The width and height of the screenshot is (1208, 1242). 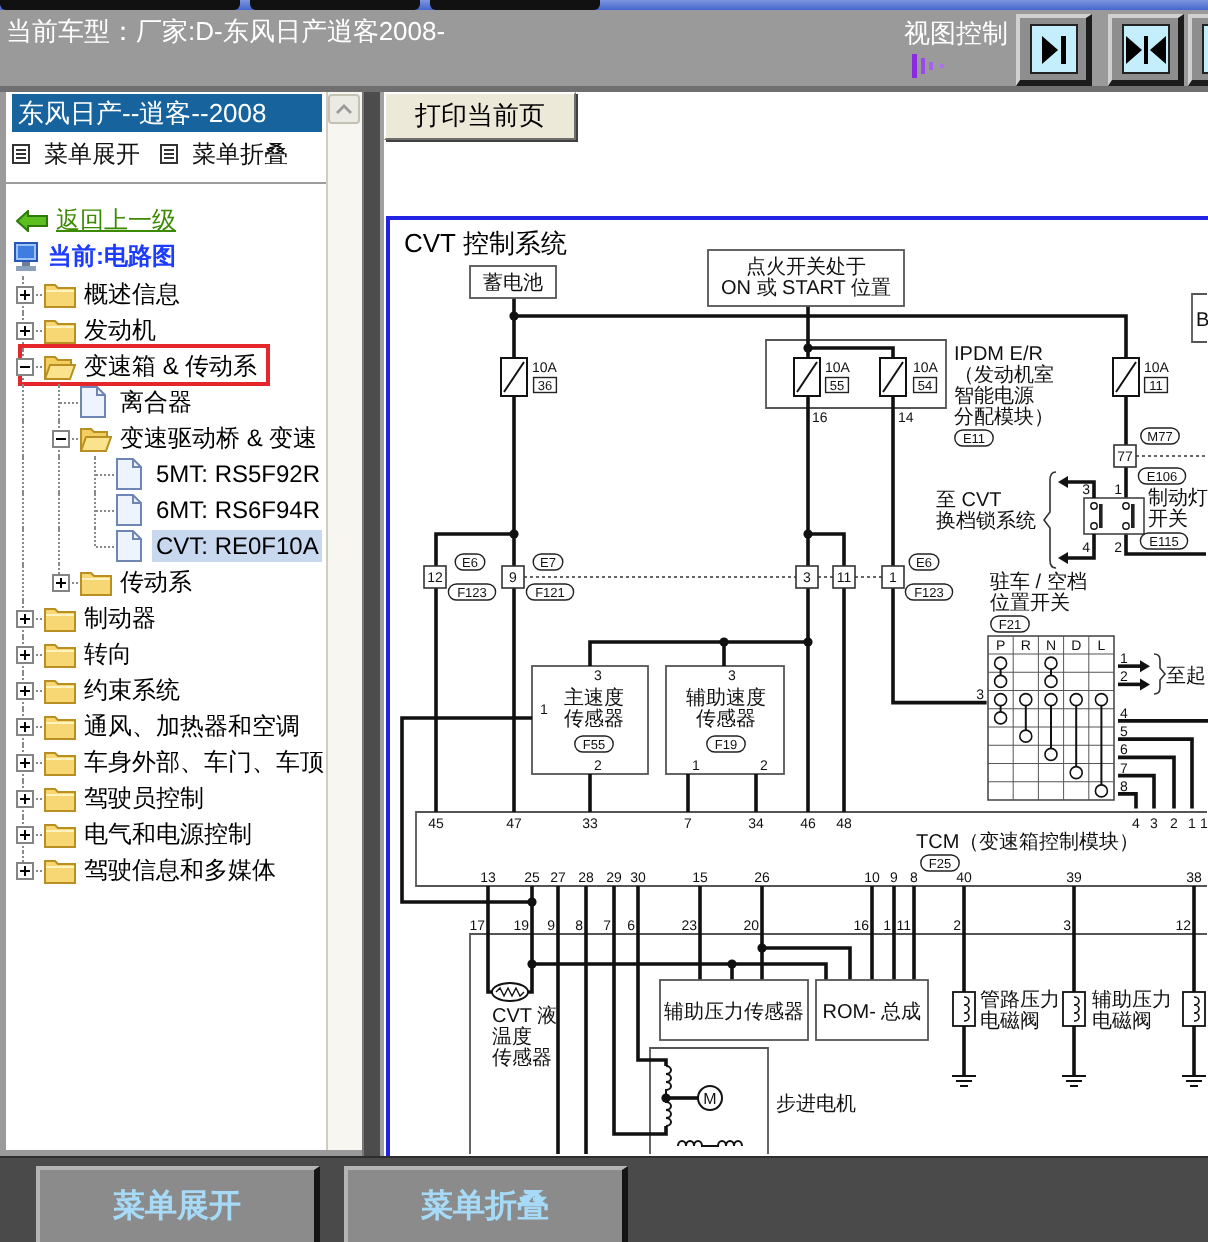 I want to click on back-arrow-icon, so click(x=32, y=220).